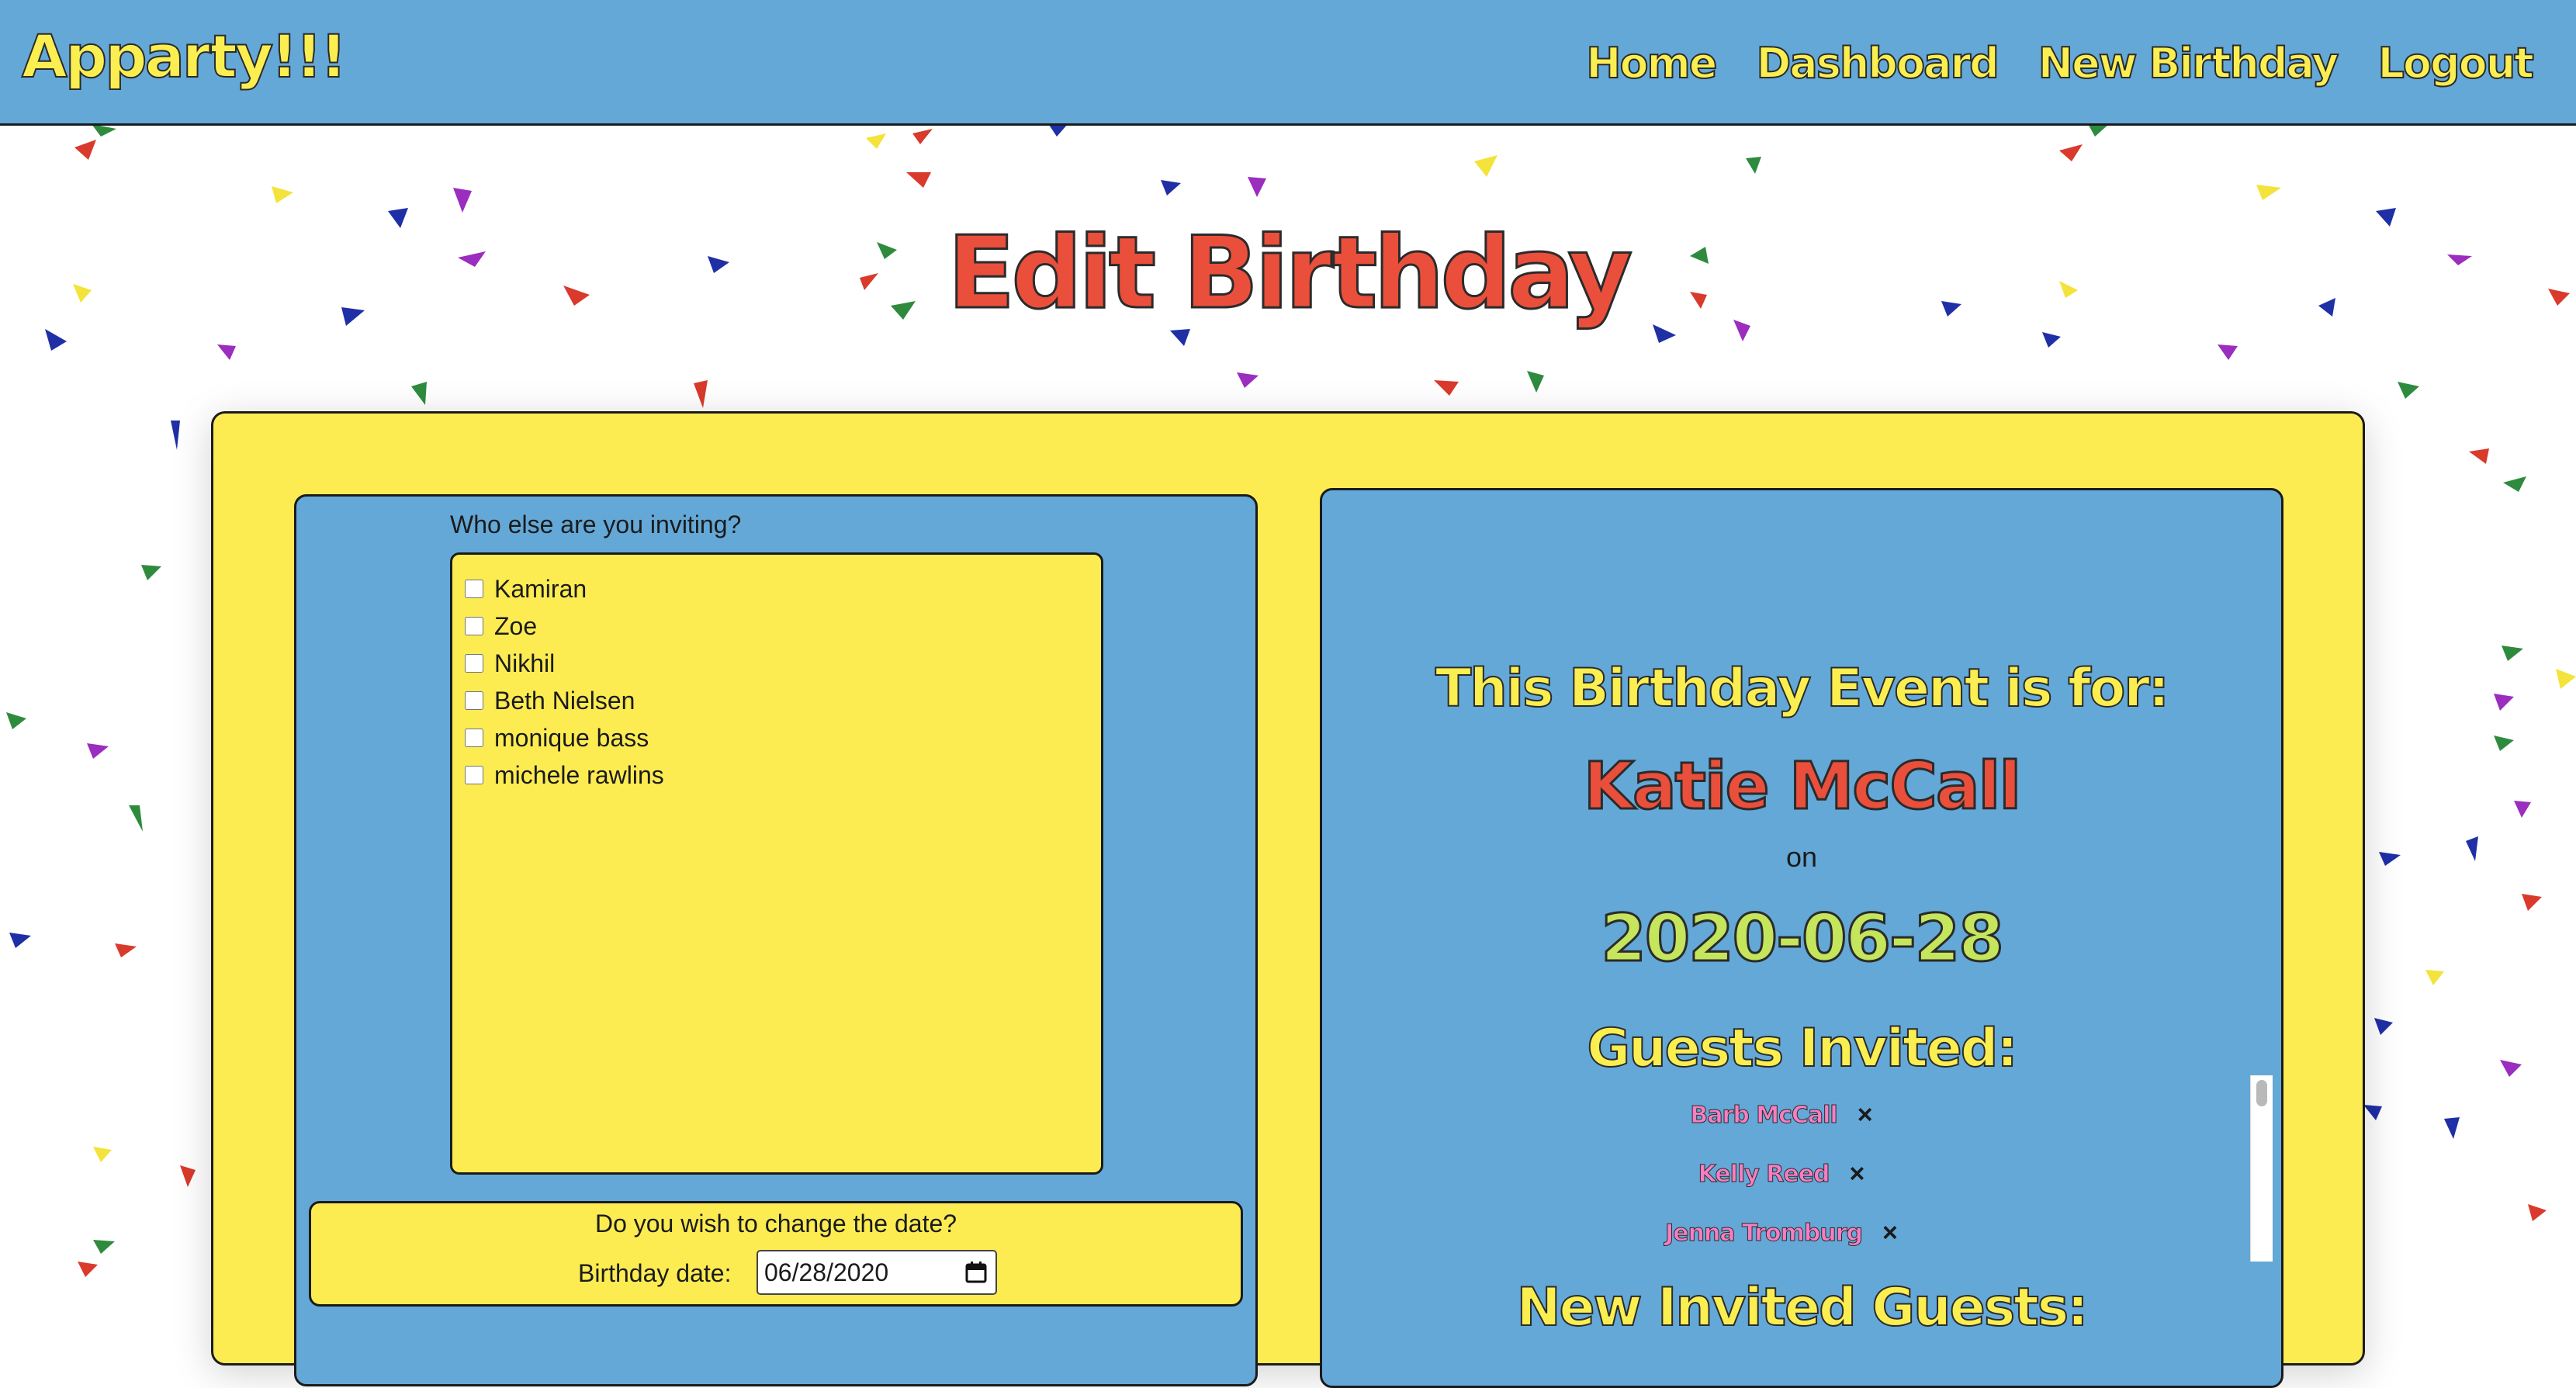 The width and height of the screenshot is (2576, 1388). I want to click on event-for-heading: This Birthday Event is for:, so click(1802, 688).